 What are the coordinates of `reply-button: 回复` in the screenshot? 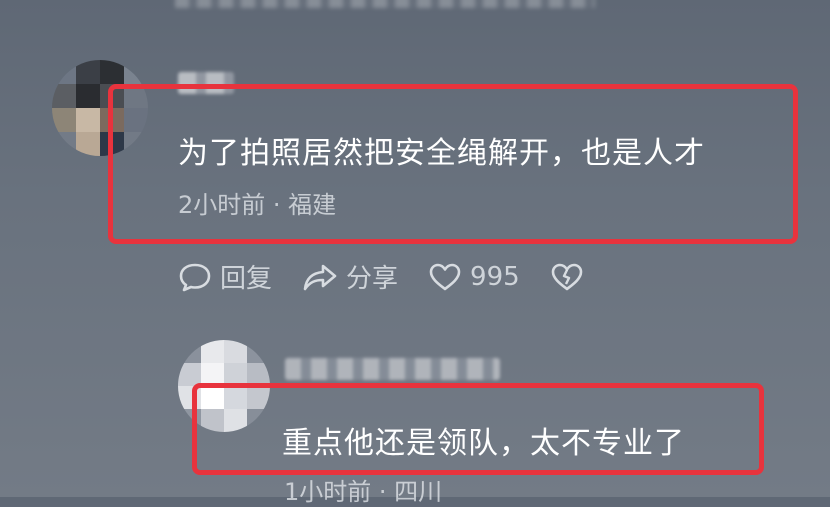 It's located at (225, 276).